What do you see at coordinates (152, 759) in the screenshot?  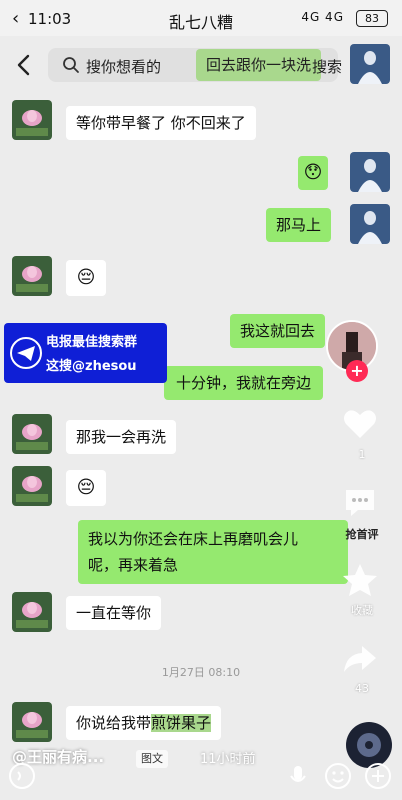 I see `post-type-tag: 图文` at bounding box center [152, 759].